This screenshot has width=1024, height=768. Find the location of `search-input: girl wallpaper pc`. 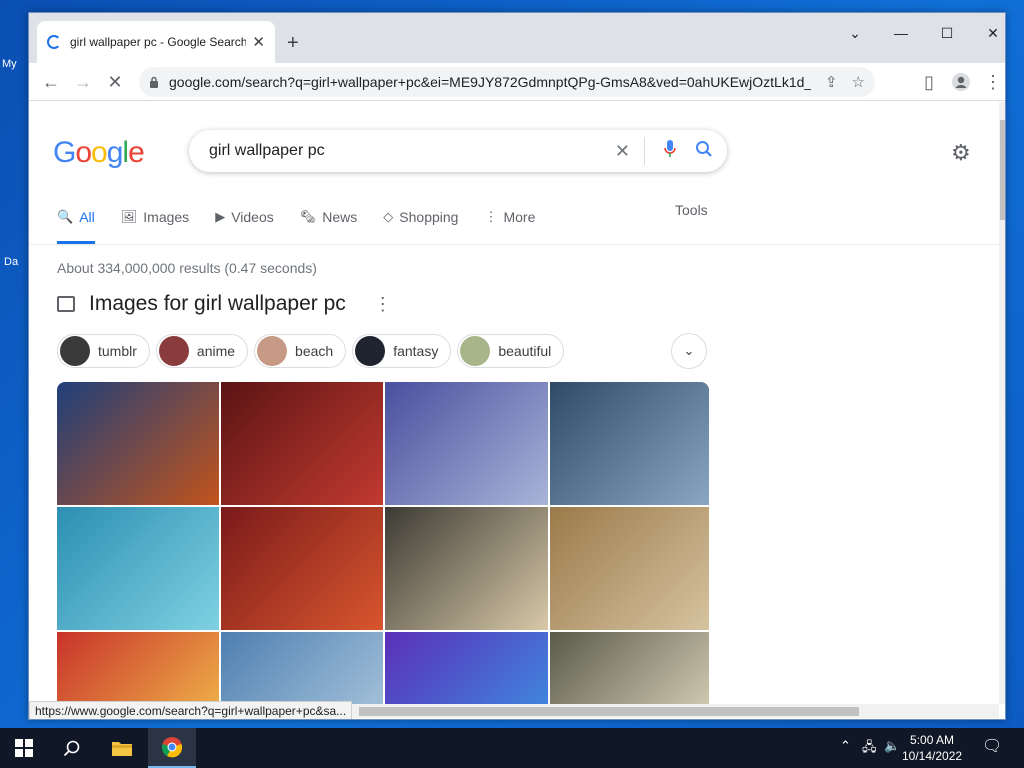

search-input: girl wallpaper pc is located at coordinates (403, 151).